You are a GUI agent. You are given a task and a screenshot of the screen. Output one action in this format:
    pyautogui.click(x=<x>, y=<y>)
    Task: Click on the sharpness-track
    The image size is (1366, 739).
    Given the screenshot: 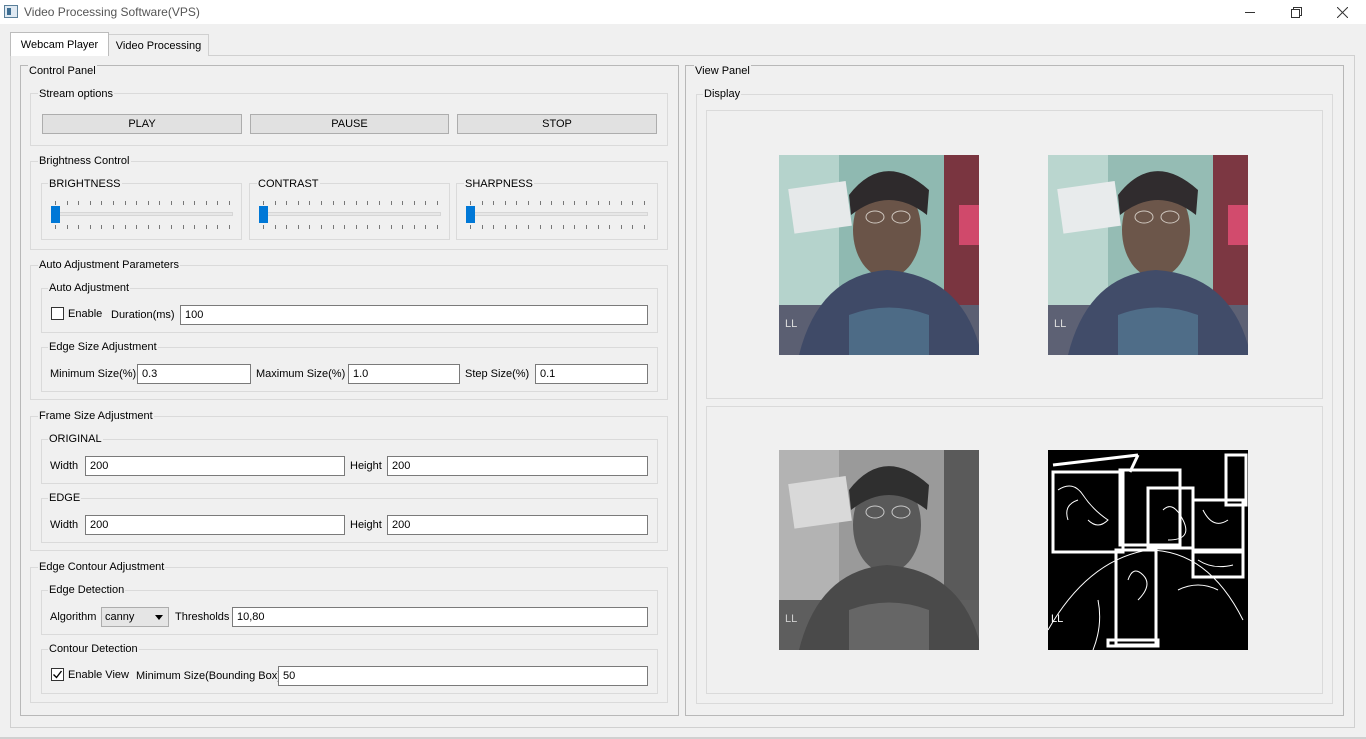 What is the action you would take?
    pyautogui.click(x=557, y=214)
    